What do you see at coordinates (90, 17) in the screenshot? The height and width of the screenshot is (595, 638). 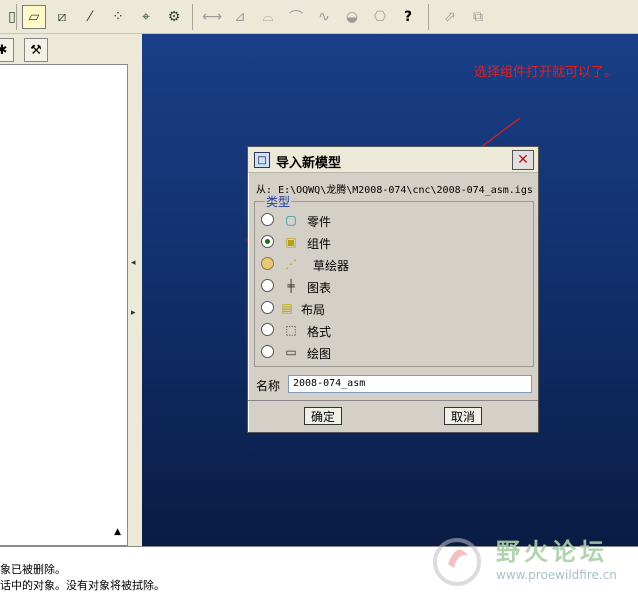 I see `datum-axis-icon: ⁄` at bounding box center [90, 17].